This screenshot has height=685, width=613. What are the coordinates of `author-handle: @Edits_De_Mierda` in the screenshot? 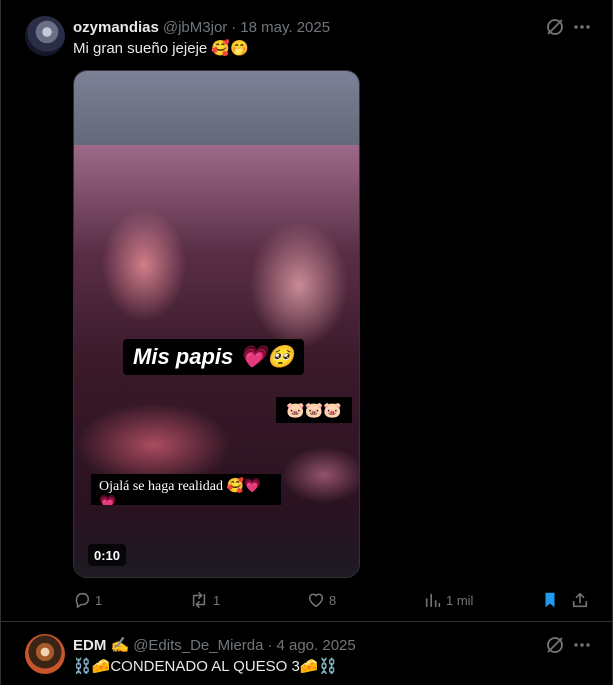 It's located at (198, 645).